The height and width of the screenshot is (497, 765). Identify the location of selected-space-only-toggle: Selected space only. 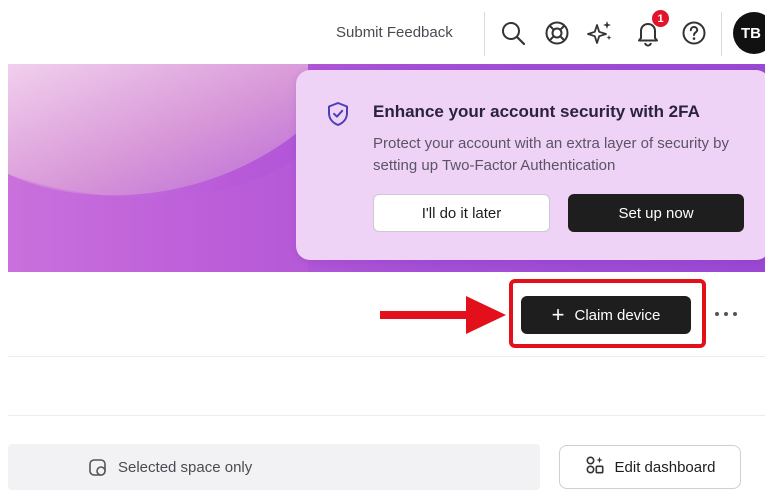
(185, 467).